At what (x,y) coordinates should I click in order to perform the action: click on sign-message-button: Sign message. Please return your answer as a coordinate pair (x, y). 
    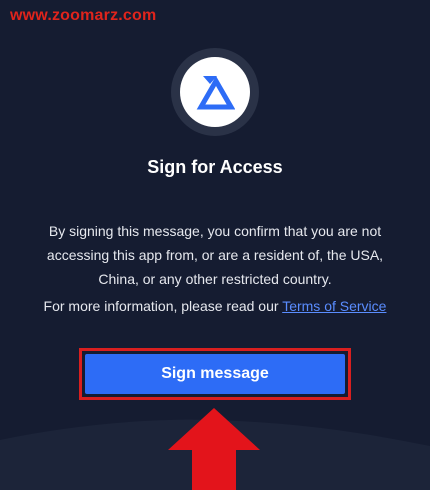
    Looking at the image, I should click on (215, 374).